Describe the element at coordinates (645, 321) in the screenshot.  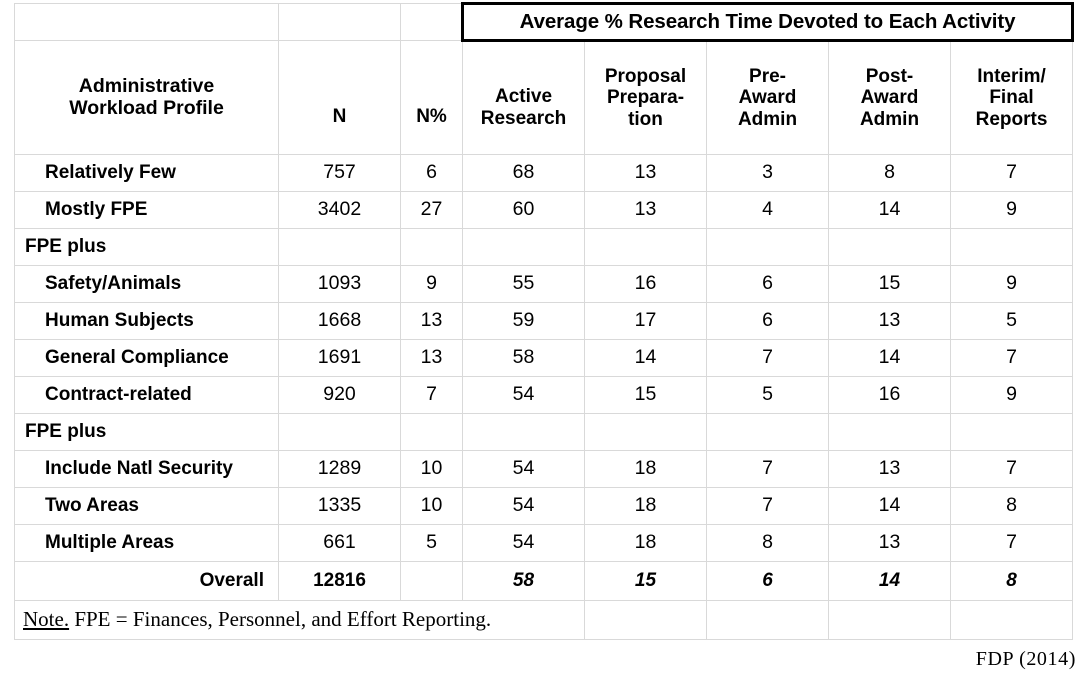
I see `cell-proposal-preparation: 17` at that location.